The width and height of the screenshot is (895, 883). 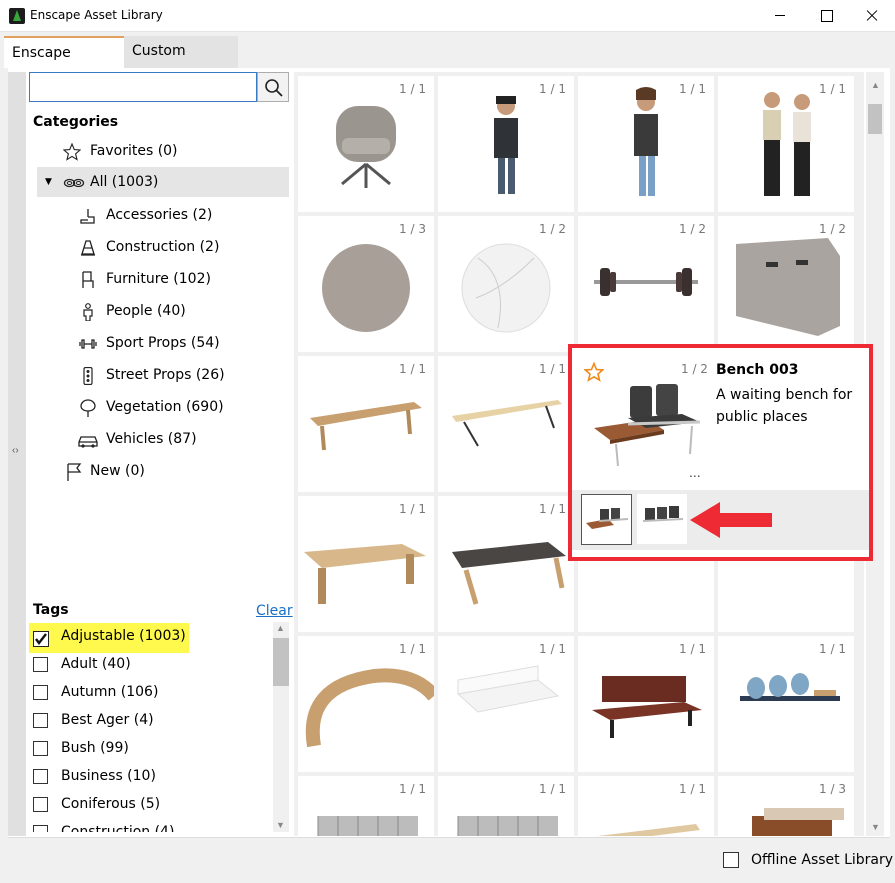 I want to click on category-vehicles: Vehicles (87), so click(x=183, y=439).